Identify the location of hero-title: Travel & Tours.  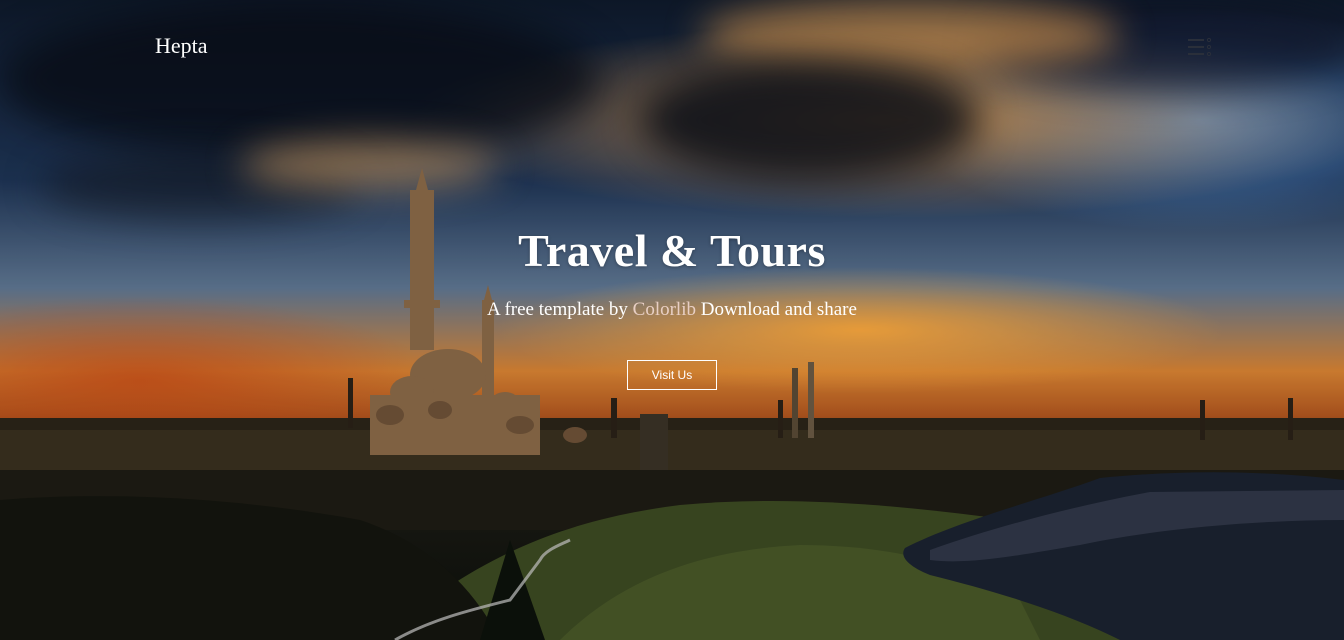
(672, 250).